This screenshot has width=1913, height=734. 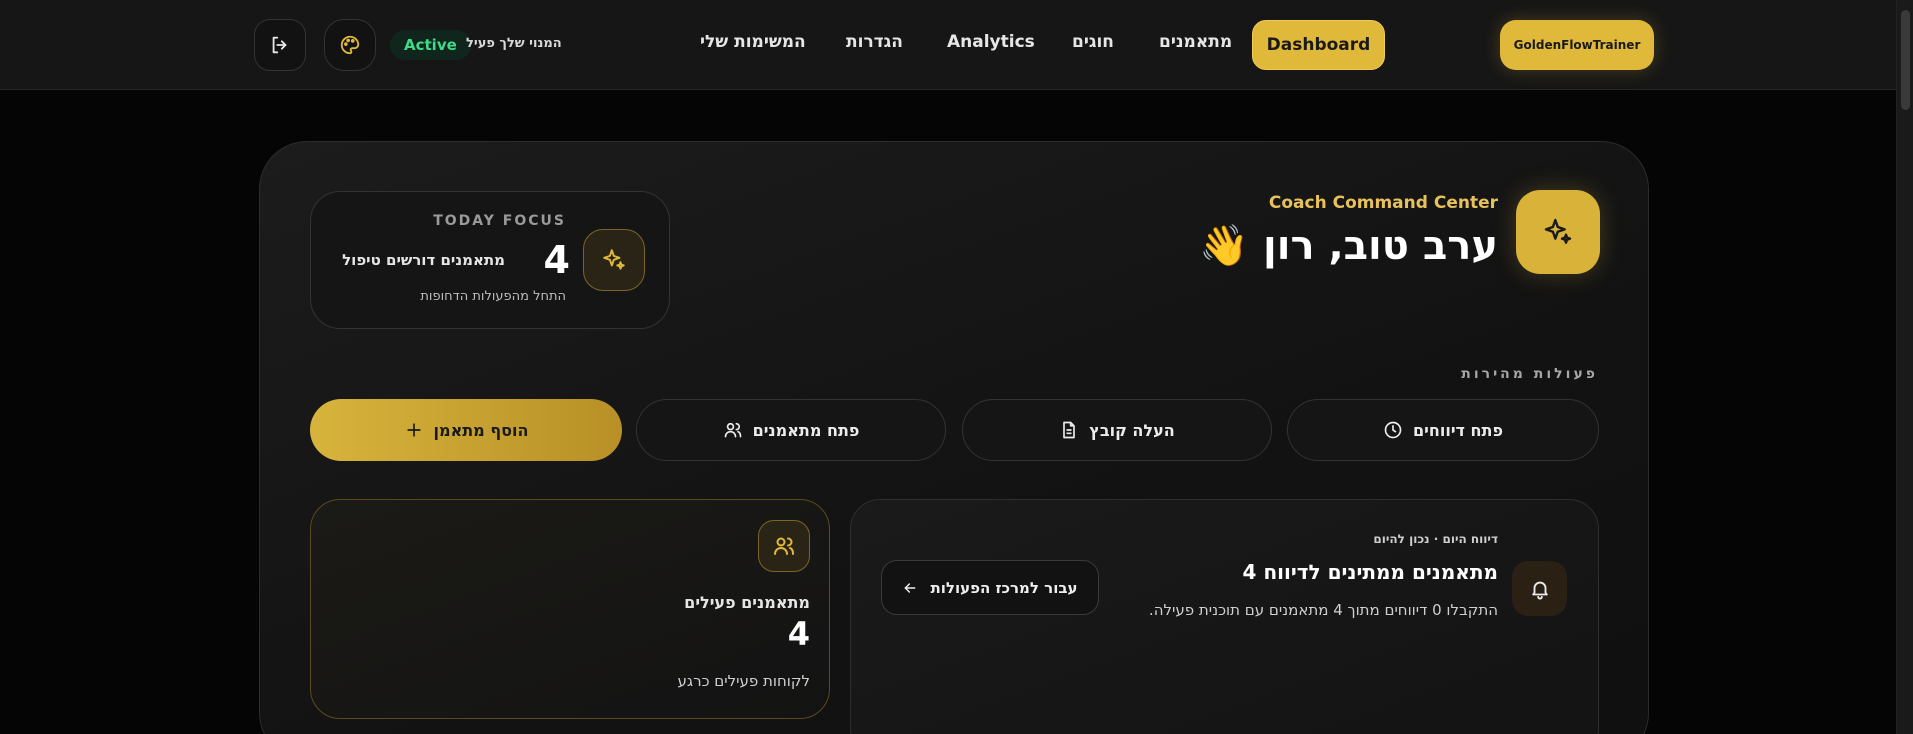 What do you see at coordinates (430, 45) in the screenshot?
I see `active-status-badge: Active` at bounding box center [430, 45].